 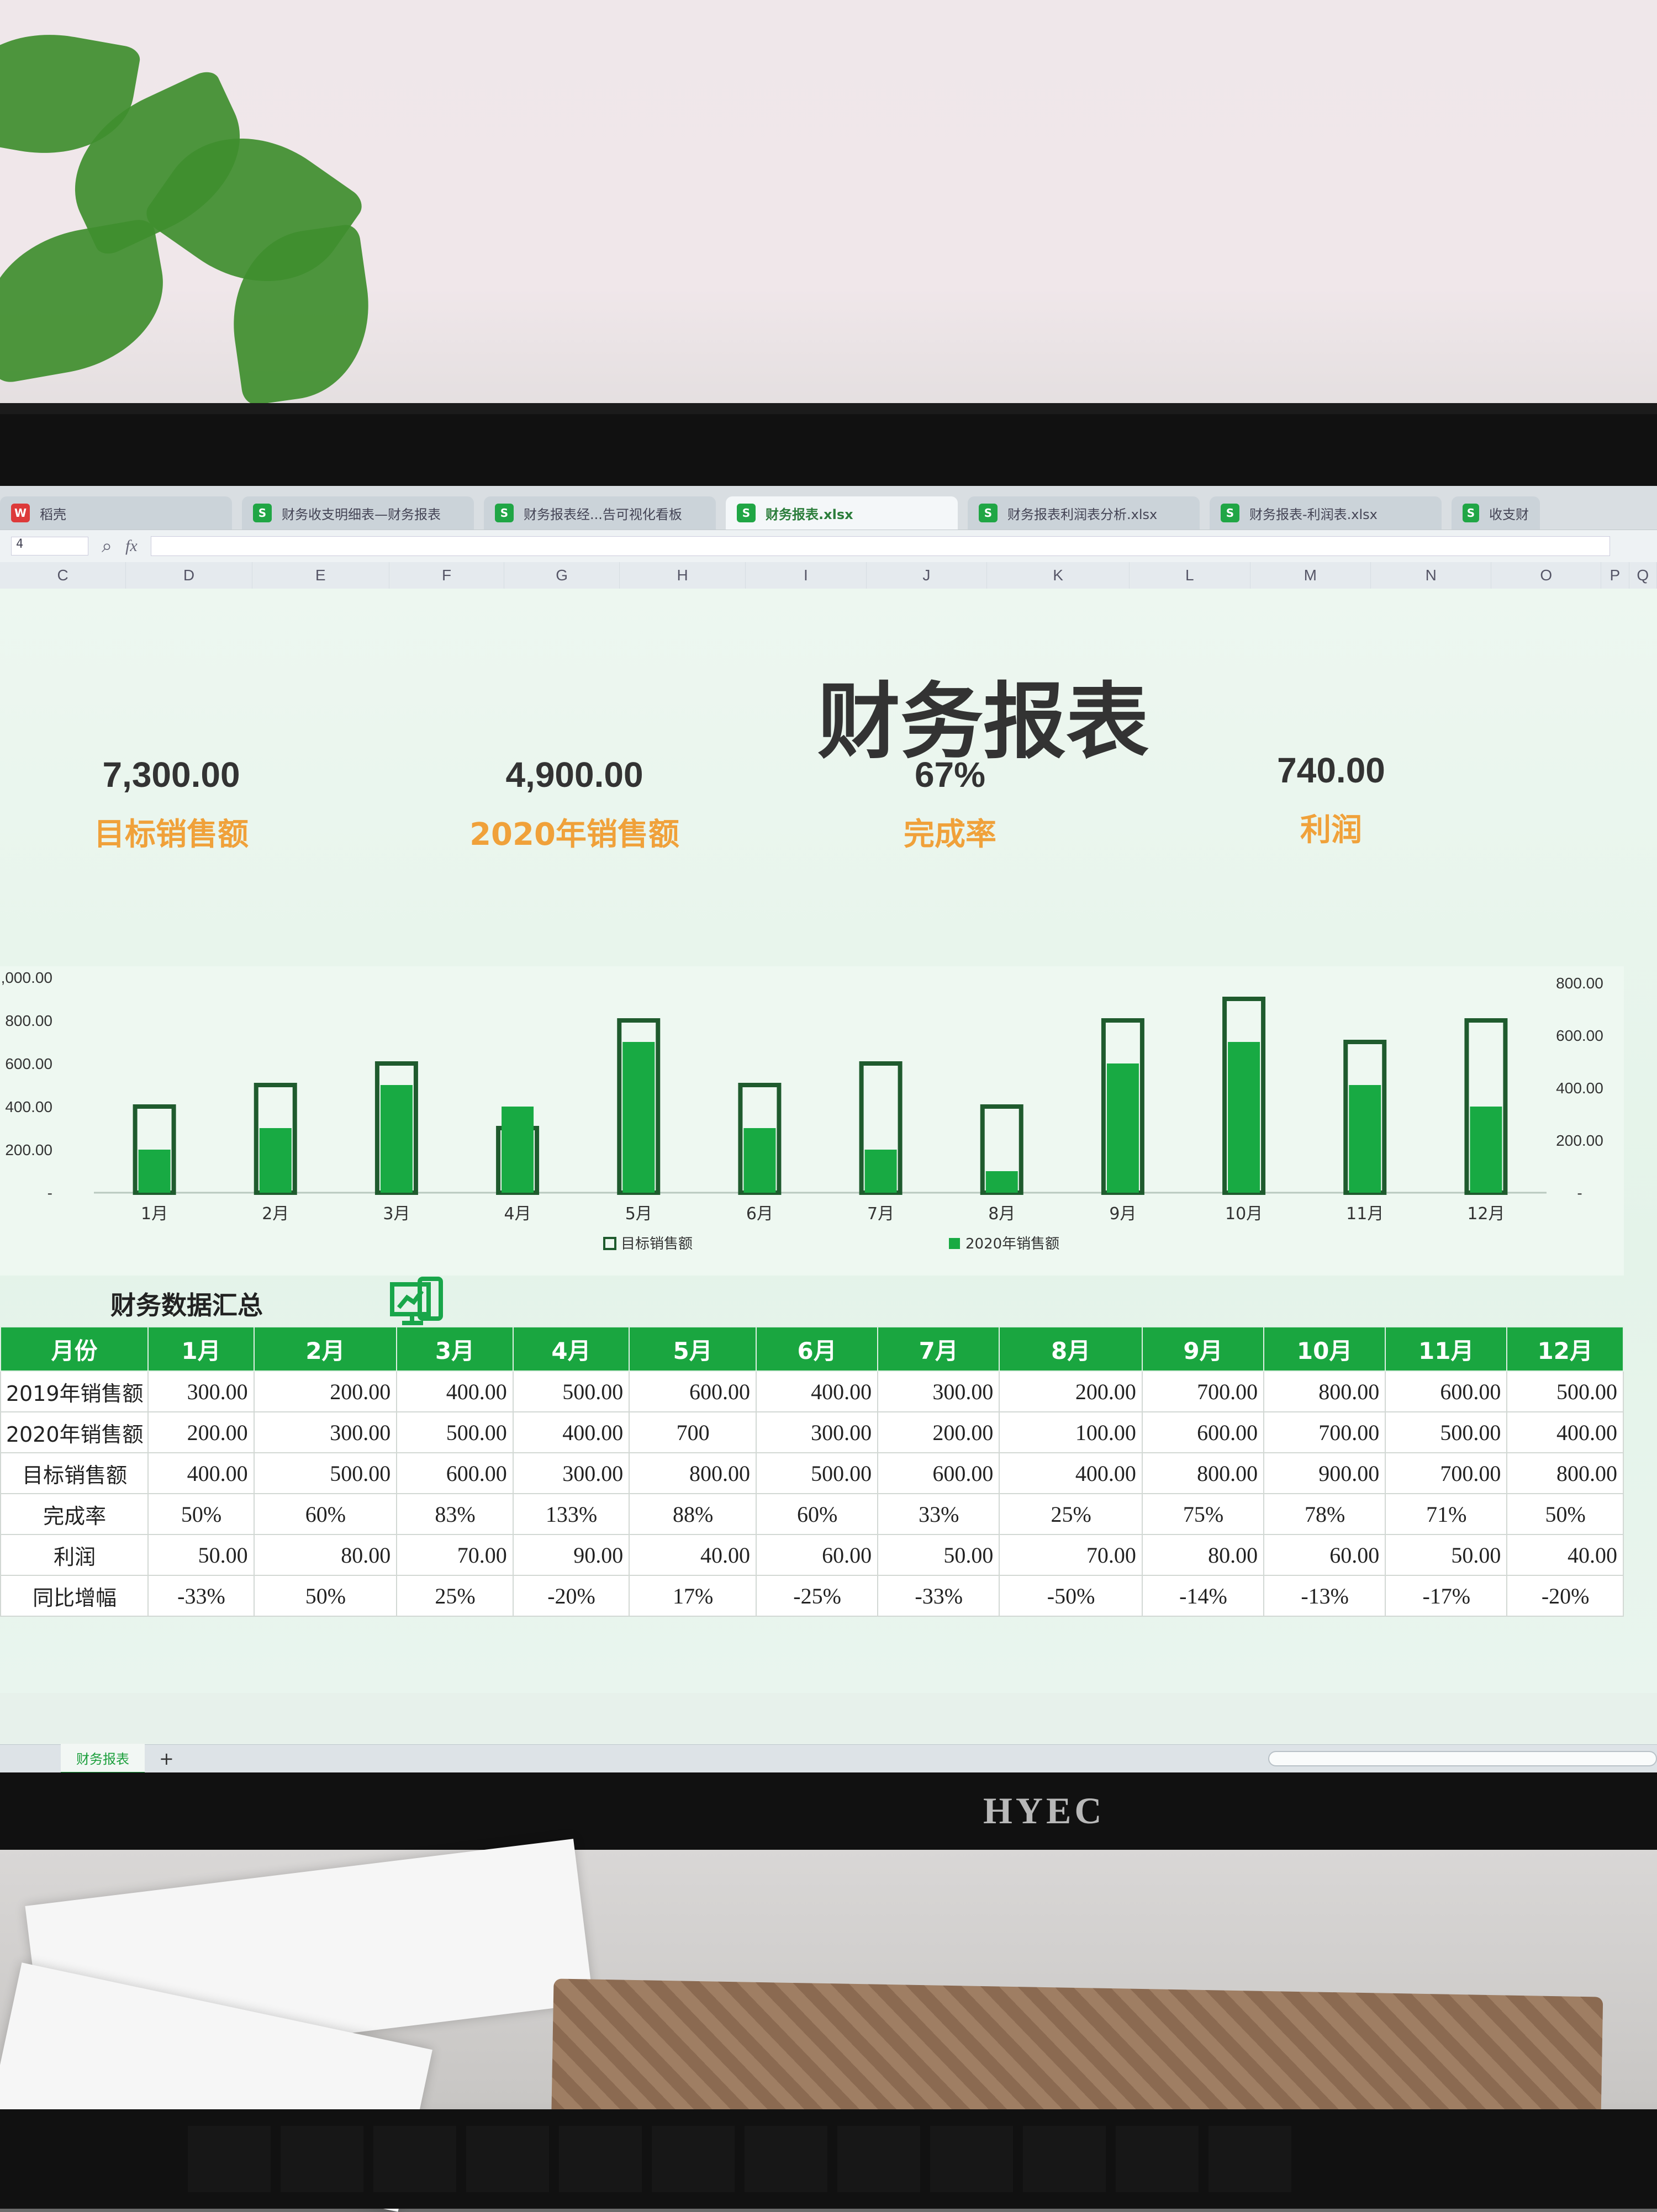 I want to click on tab-profit-statement: S 财务报表-利润表.xlsx, so click(x=1326, y=513).